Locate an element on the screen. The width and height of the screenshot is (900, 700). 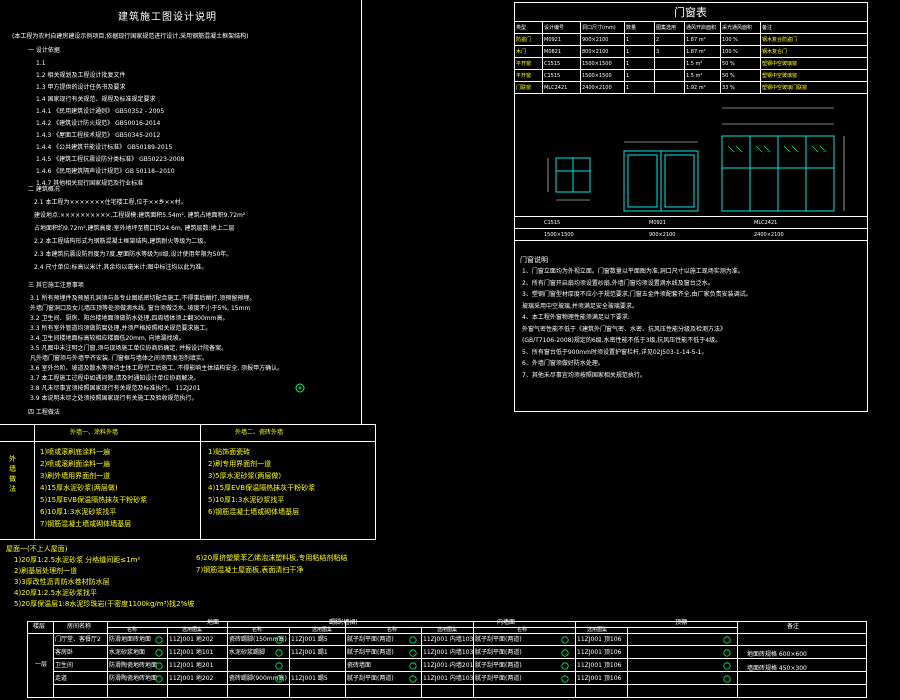
finish-cell: 防滑地面砖地面 is located at coordinates (130, 639).